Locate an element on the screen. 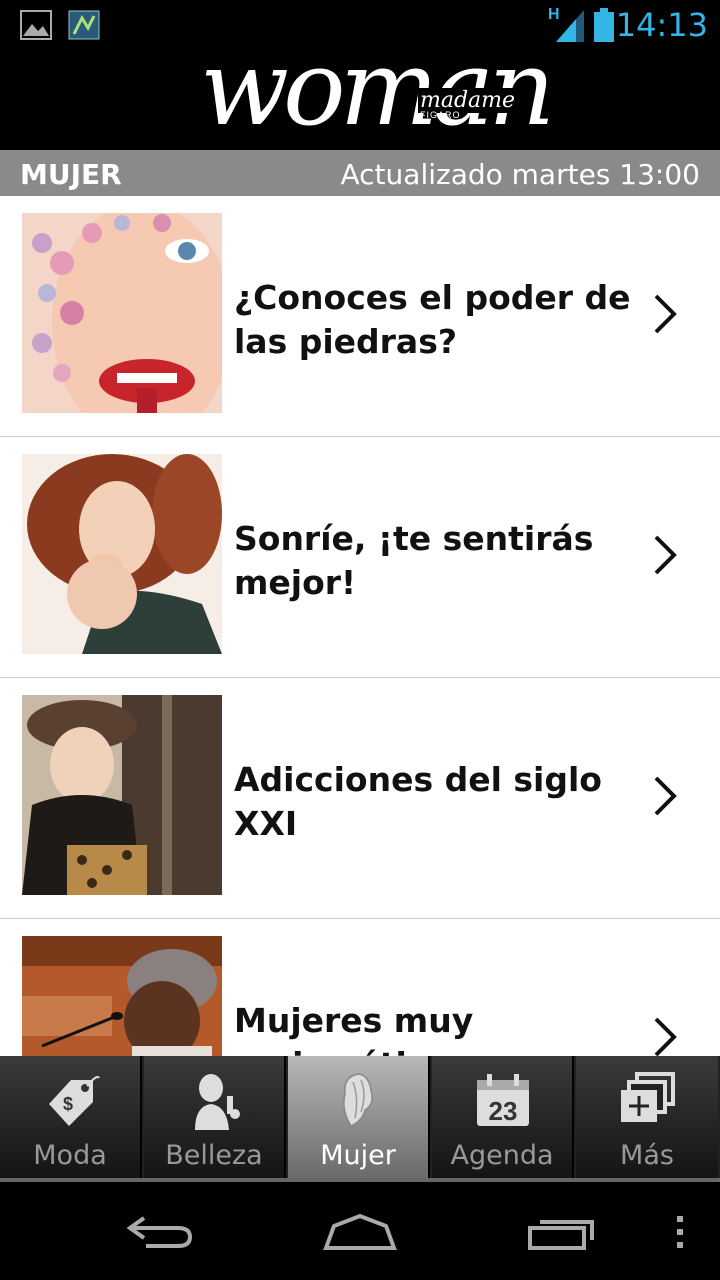 Image resolution: width=720 pixels, height=1280 pixels. section-title: MUJER is located at coordinates (71, 174).